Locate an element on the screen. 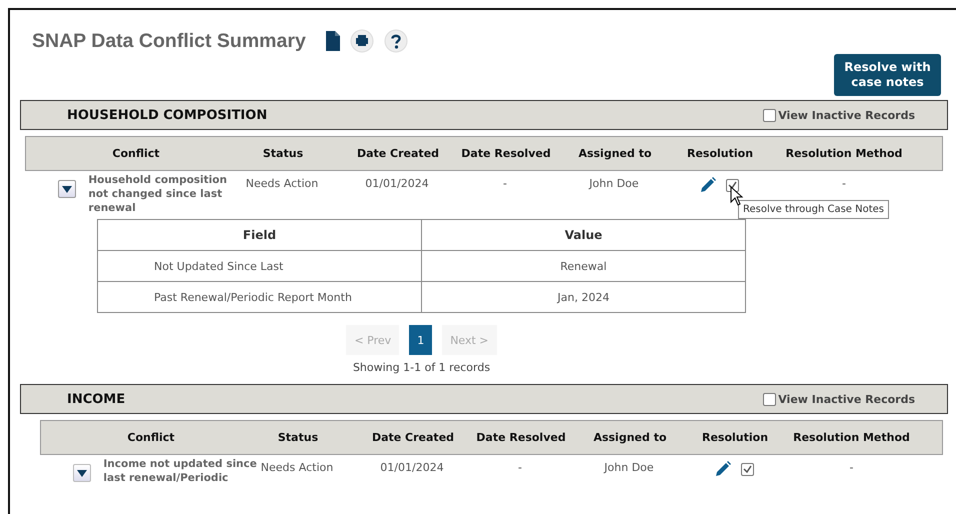  table-cell: Not Updated Since Last is located at coordinates (260, 266).